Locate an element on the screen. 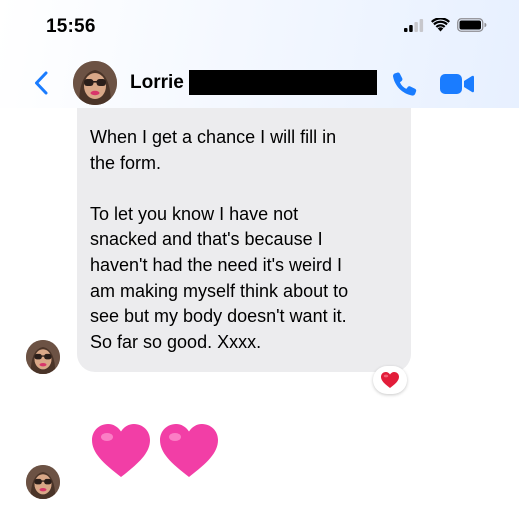 The image size is (519, 523). status-time: 15:56 is located at coordinates (71, 26).